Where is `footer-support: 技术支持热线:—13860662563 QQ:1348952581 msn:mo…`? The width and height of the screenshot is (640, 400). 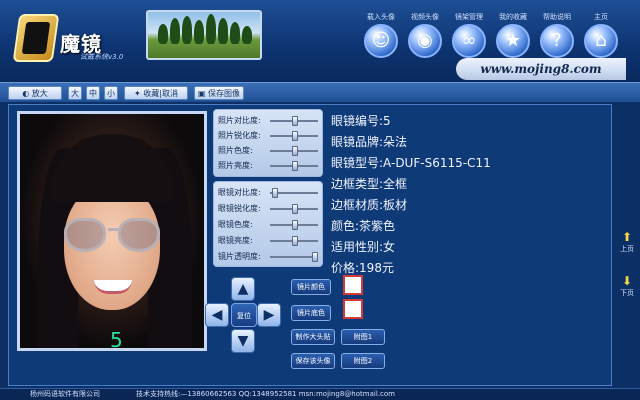 footer-support: 技术支持热线:—13860662563 QQ:1348952581 msn:mo… is located at coordinates (265, 394).